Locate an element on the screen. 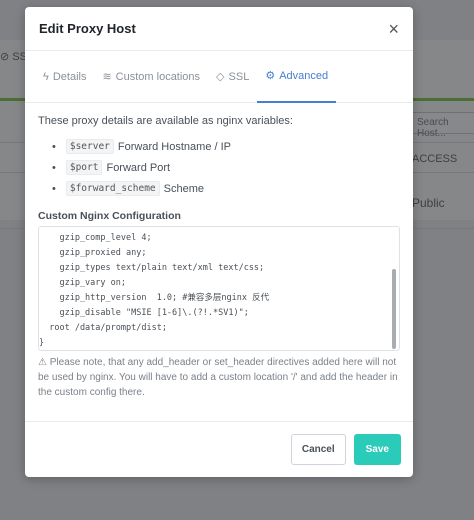 This screenshot has height=520, width=474. background-access-value: Public is located at coordinates (428, 203).